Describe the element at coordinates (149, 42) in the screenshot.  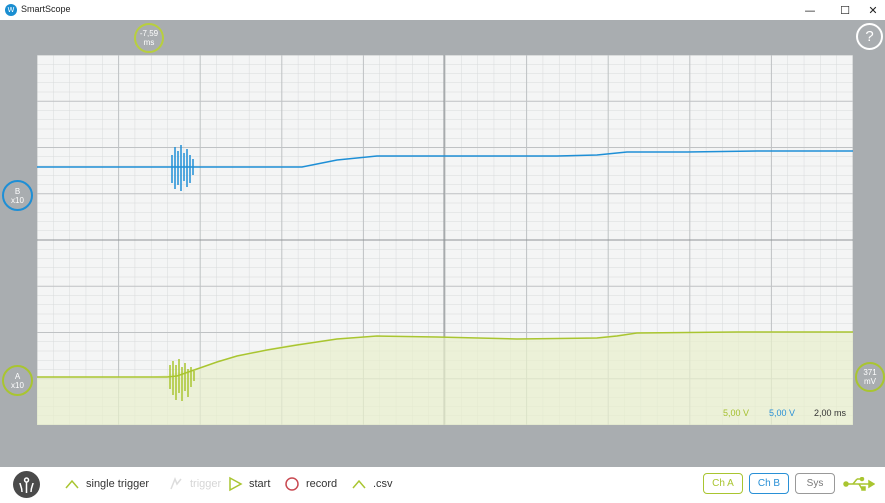
I see `time-offset-unit: ms` at that location.